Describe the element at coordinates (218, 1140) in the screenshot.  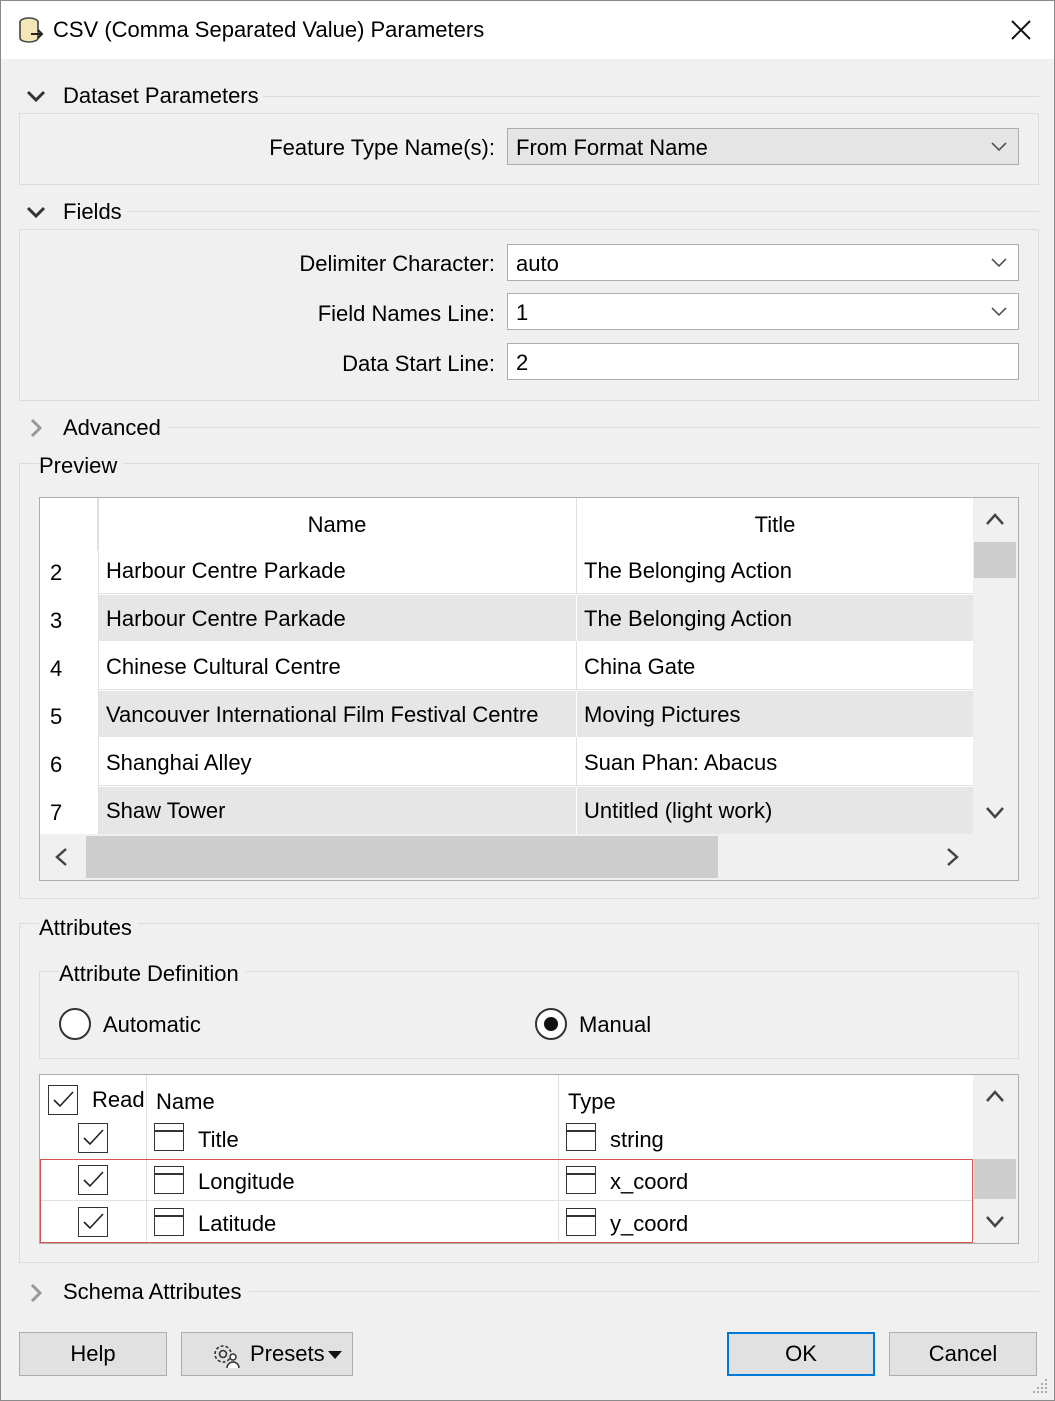
I see `attribute-name: Title` at that location.